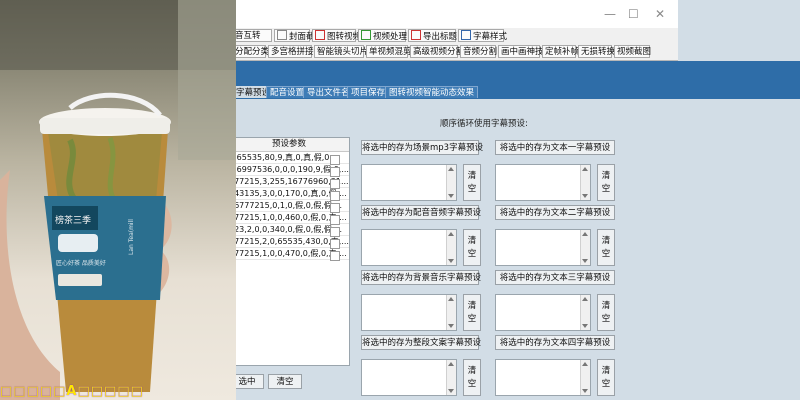 Image resolution: width=800 pixels, height=400 pixels. Describe the element at coordinates (409, 182) in the screenshot. I see `scene-mp3-preset-box` at that location.